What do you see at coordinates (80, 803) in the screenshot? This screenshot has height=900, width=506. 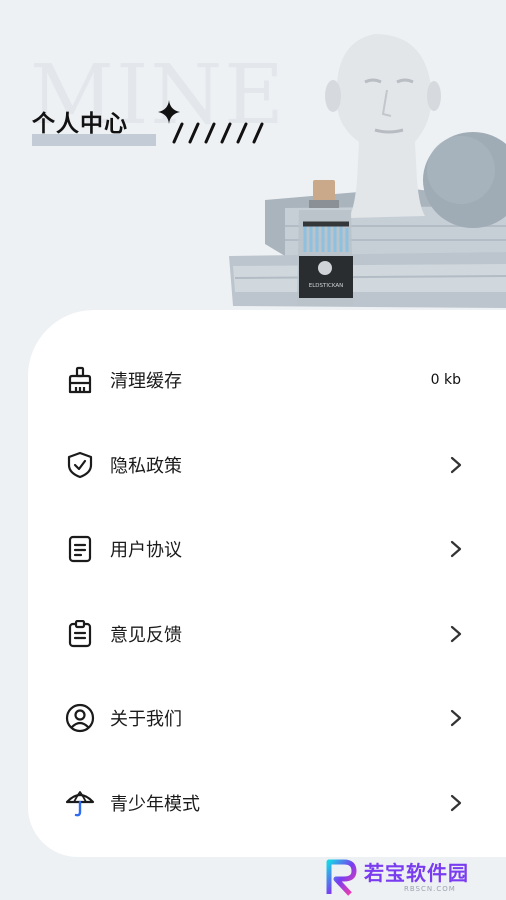 I see `umbrella-icon` at bounding box center [80, 803].